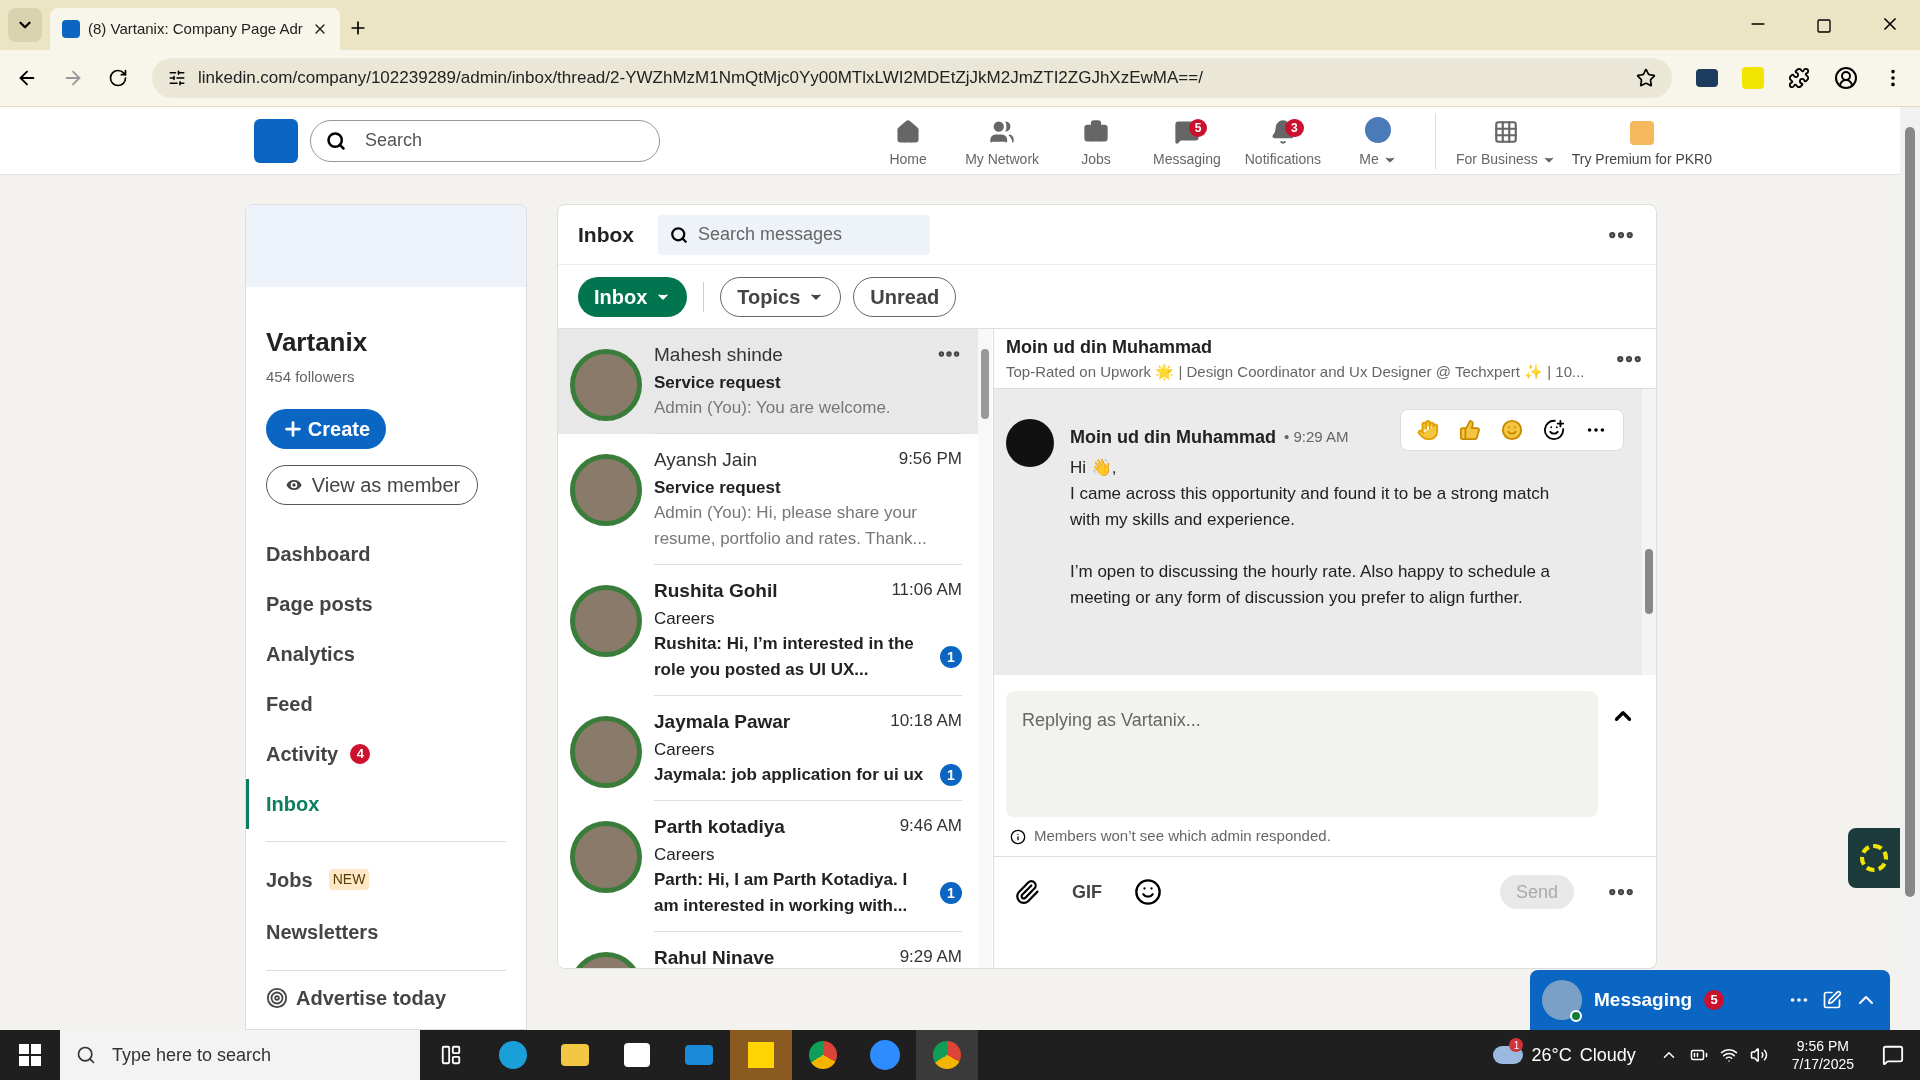 Image resolution: width=1920 pixels, height=1080 pixels. What do you see at coordinates (930, 459) in the screenshot?
I see `message-time: 9:56 PM` at bounding box center [930, 459].